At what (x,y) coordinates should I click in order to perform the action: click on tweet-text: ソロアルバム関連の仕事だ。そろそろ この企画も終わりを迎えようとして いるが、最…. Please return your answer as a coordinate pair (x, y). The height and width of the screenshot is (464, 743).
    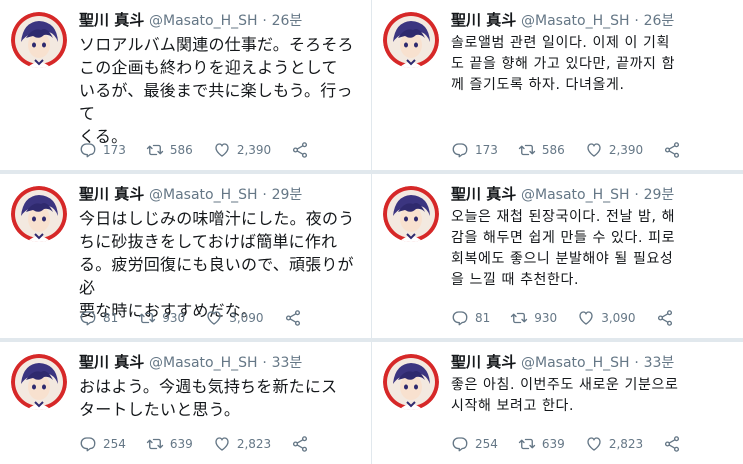
    Looking at the image, I should click on (216, 90).